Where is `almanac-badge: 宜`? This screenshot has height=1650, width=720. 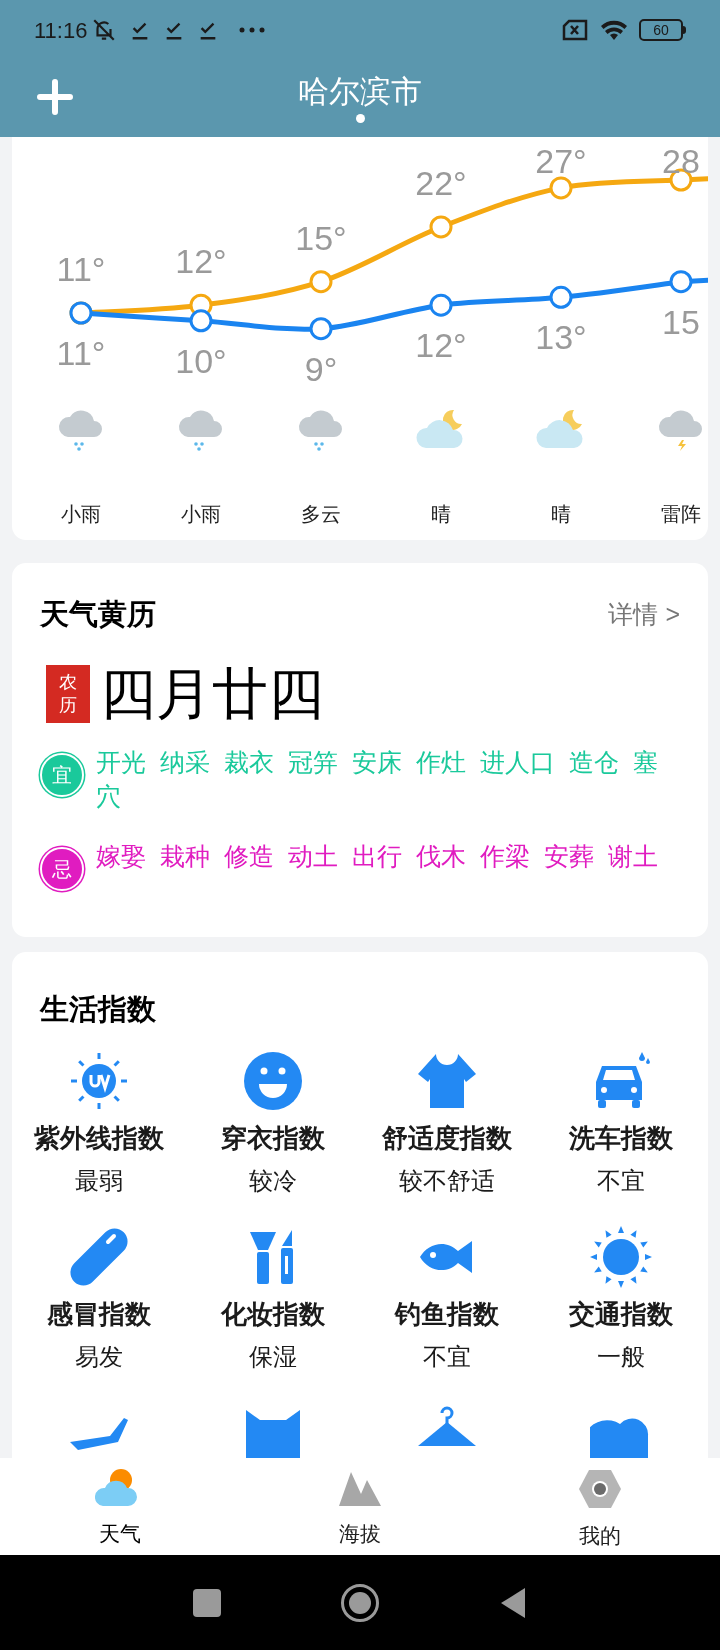
almanac-badge: 宜 is located at coordinates (62, 774).